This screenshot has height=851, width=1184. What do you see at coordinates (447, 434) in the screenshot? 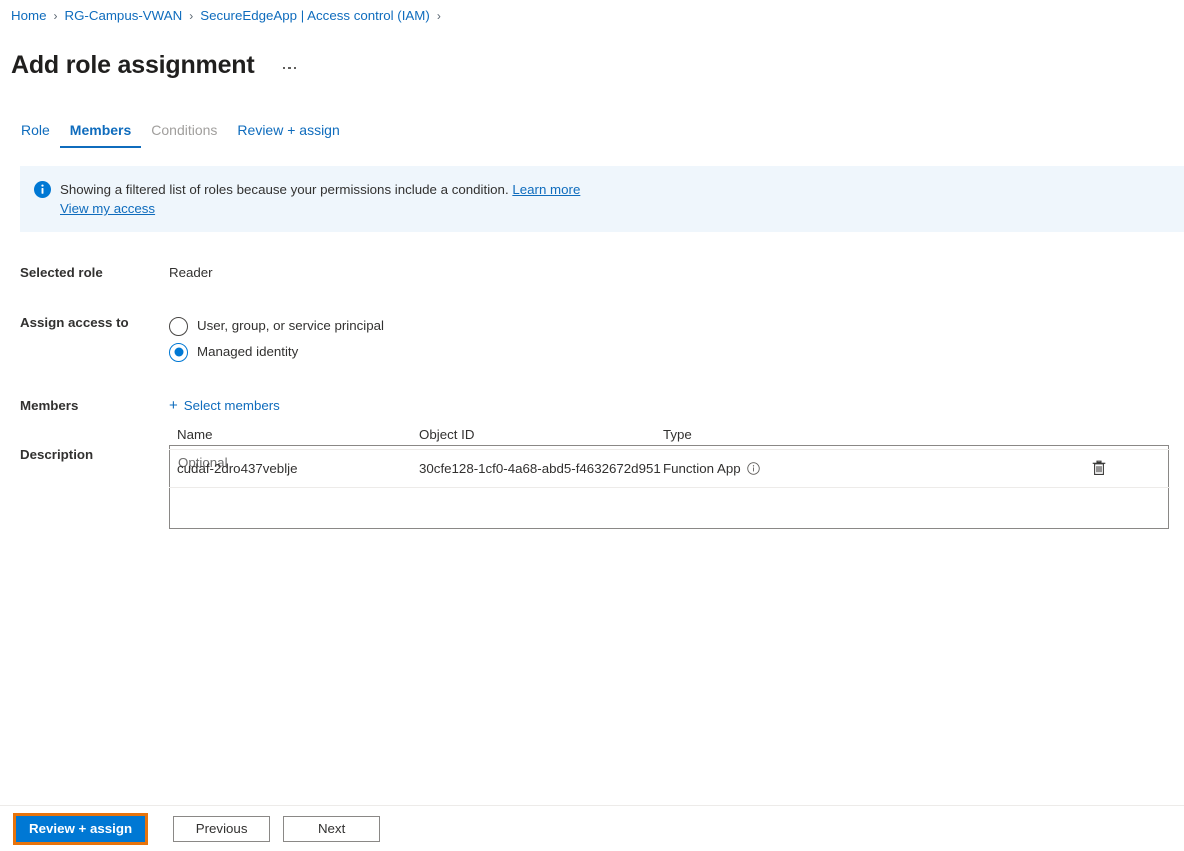
I see `column-header-object-id: Object ID` at bounding box center [447, 434].